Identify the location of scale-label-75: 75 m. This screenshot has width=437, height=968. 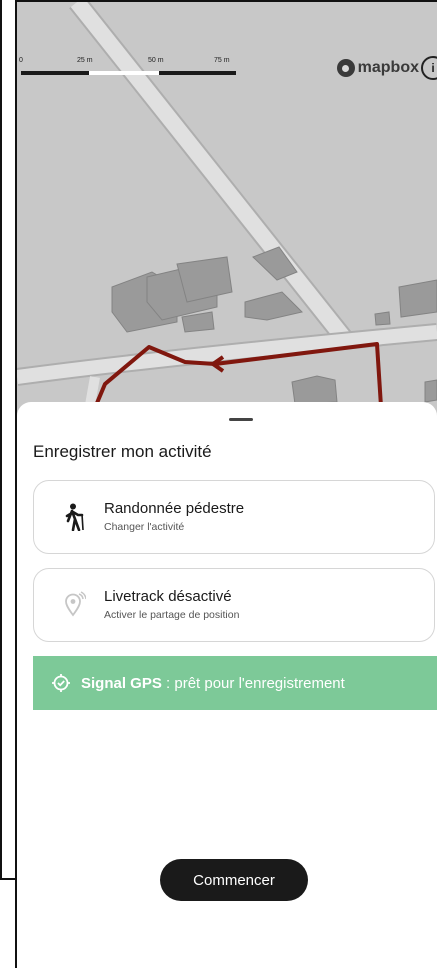
(222, 60).